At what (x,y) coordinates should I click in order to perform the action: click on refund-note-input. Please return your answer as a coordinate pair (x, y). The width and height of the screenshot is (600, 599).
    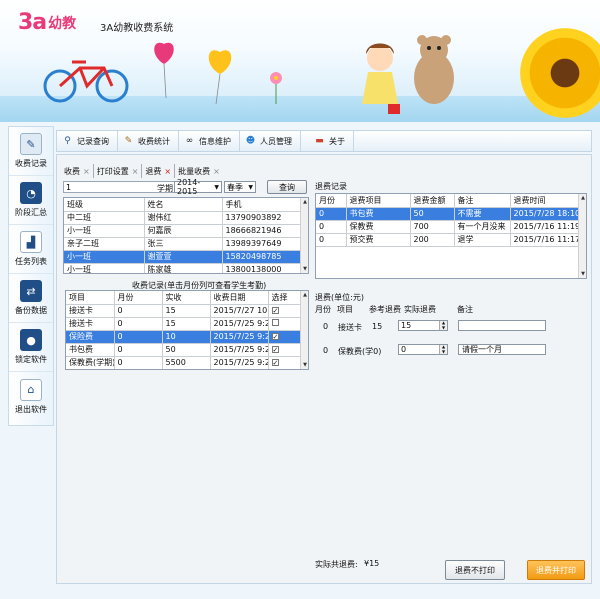
    Looking at the image, I should click on (502, 325).